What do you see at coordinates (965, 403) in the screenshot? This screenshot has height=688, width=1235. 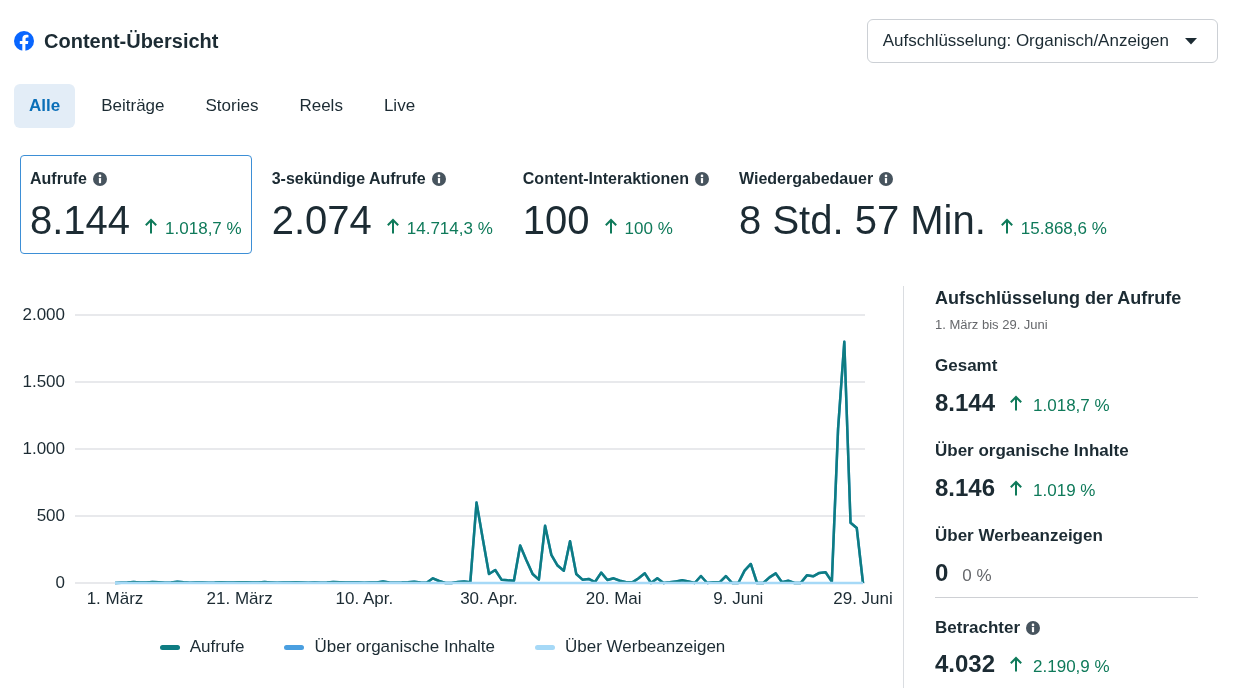 I see `breakdown-value: 8.144` at bounding box center [965, 403].